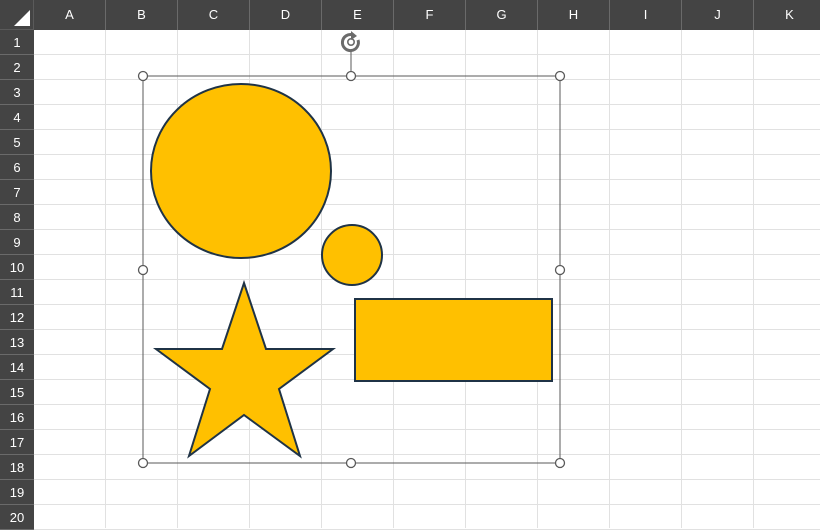 The width and height of the screenshot is (820, 530). Describe the element at coordinates (453, 340) in the screenshot. I see `rectangle-shape` at that location.